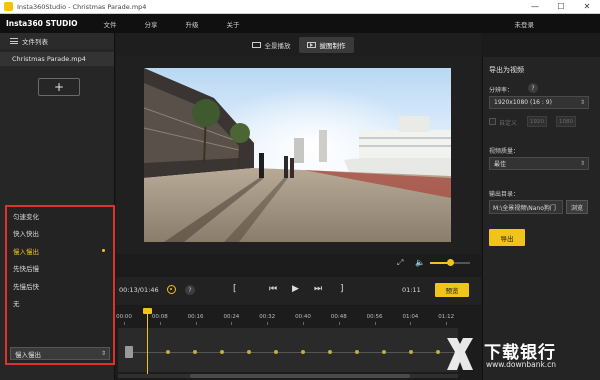  What do you see at coordinates (295, 289) in the screenshot?
I see `play-button: ▶` at bounding box center [295, 289].